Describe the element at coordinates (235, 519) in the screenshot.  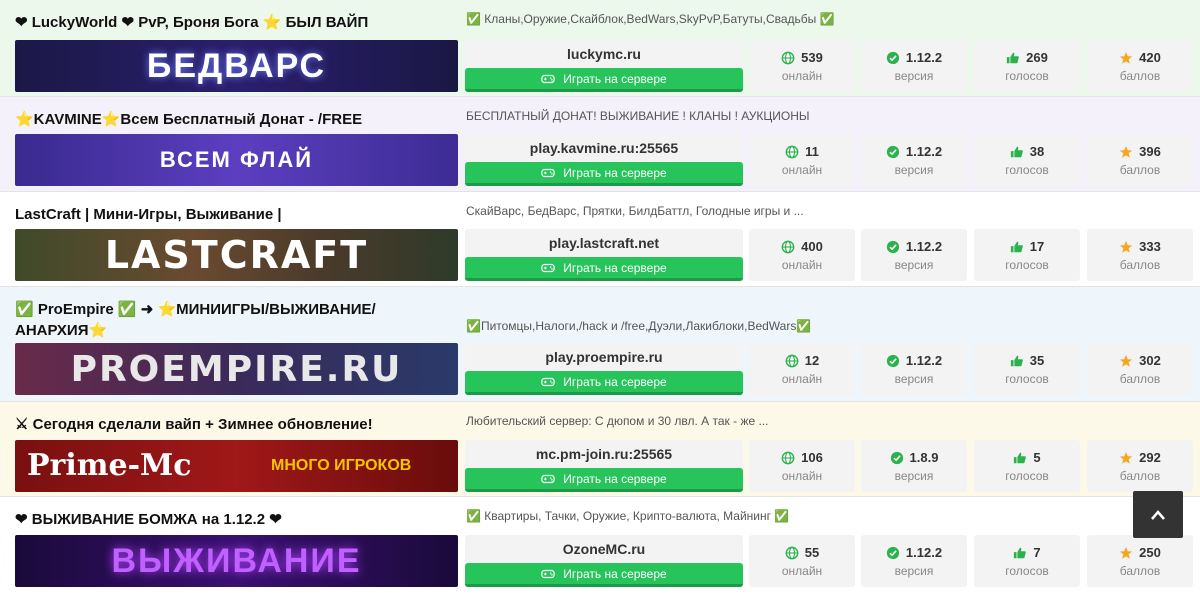
I see `server-title: ❤ ВЫЖИВАНИЕ БОМЖА на 1.12.2 ❤` at that location.